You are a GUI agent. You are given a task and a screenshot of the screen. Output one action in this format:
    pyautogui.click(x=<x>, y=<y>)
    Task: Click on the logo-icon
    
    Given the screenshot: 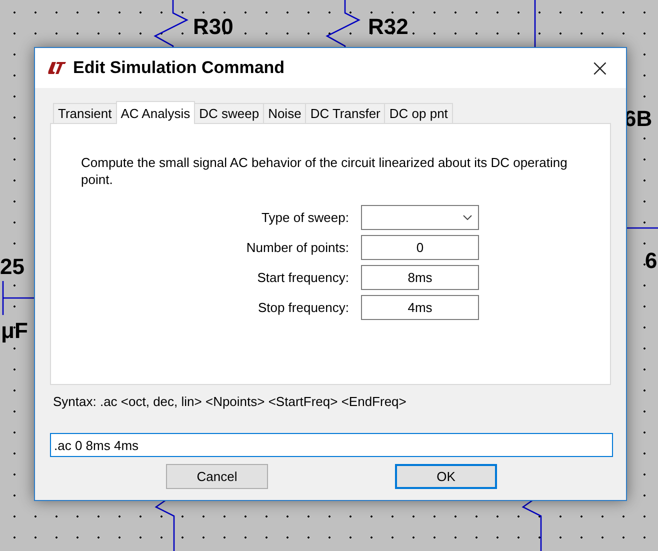 What is the action you would take?
    pyautogui.click(x=57, y=68)
    